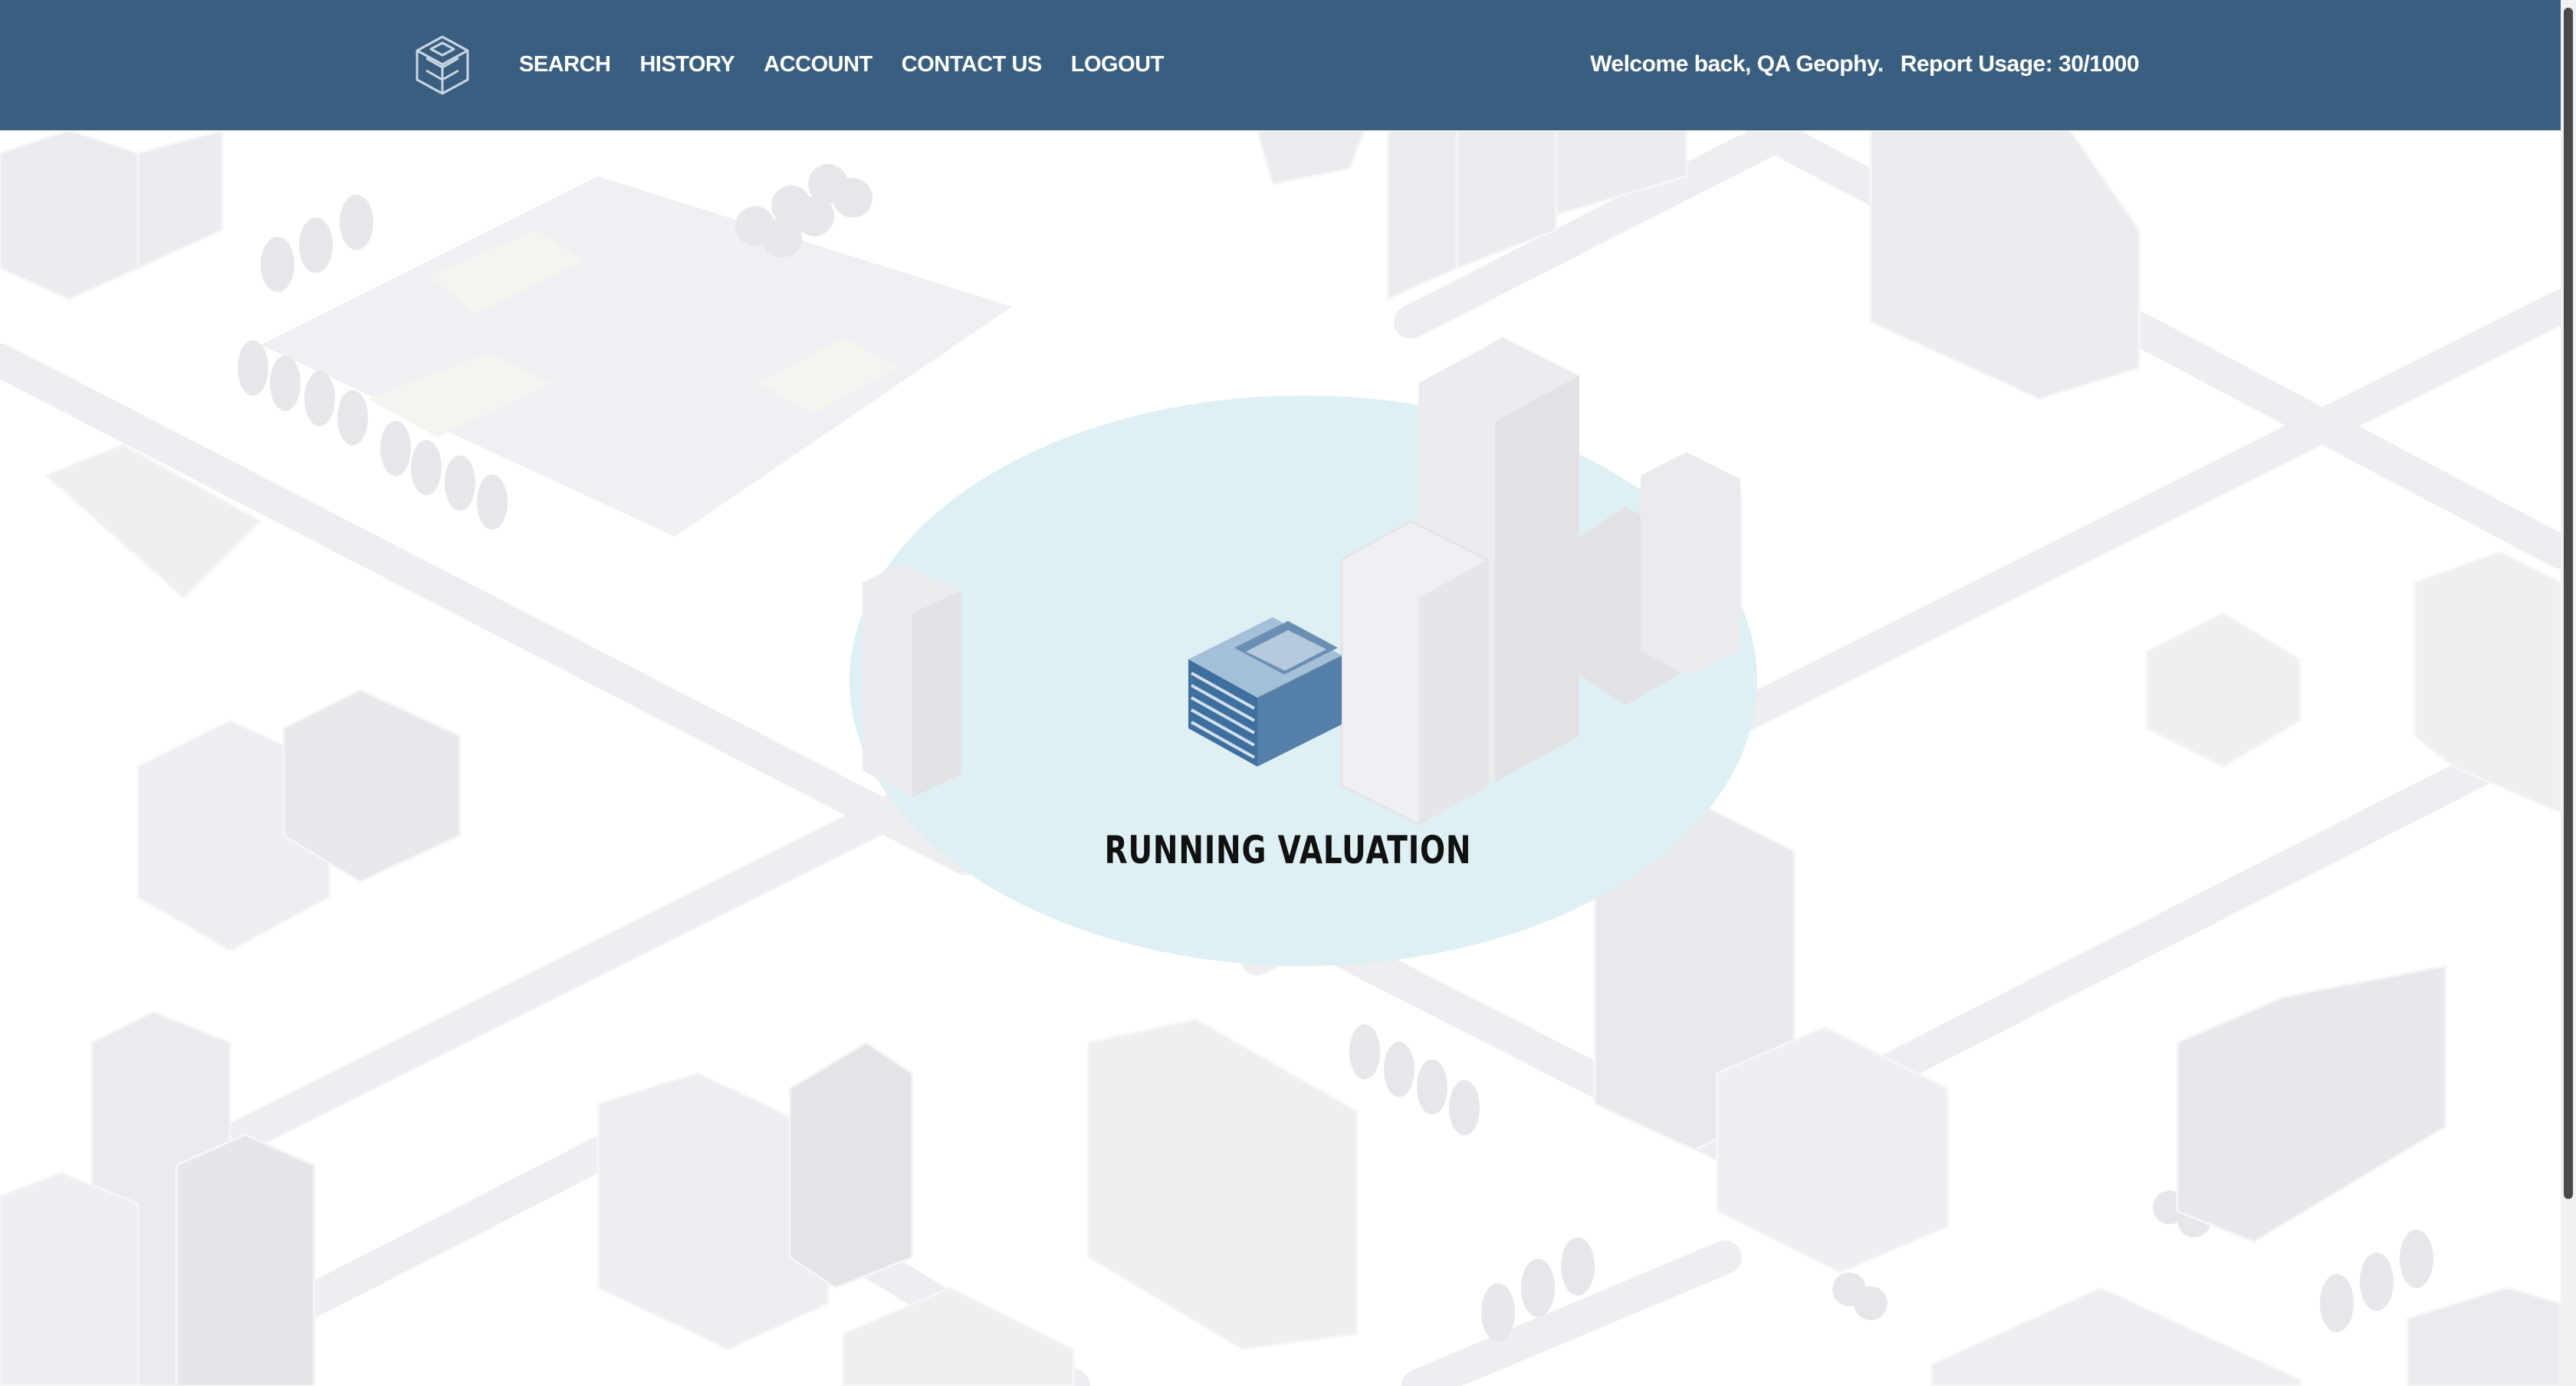  What do you see at coordinates (2020, 64) in the screenshot?
I see `report-usage: Report Usage: 30/1000` at bounding box center [2020, 64].